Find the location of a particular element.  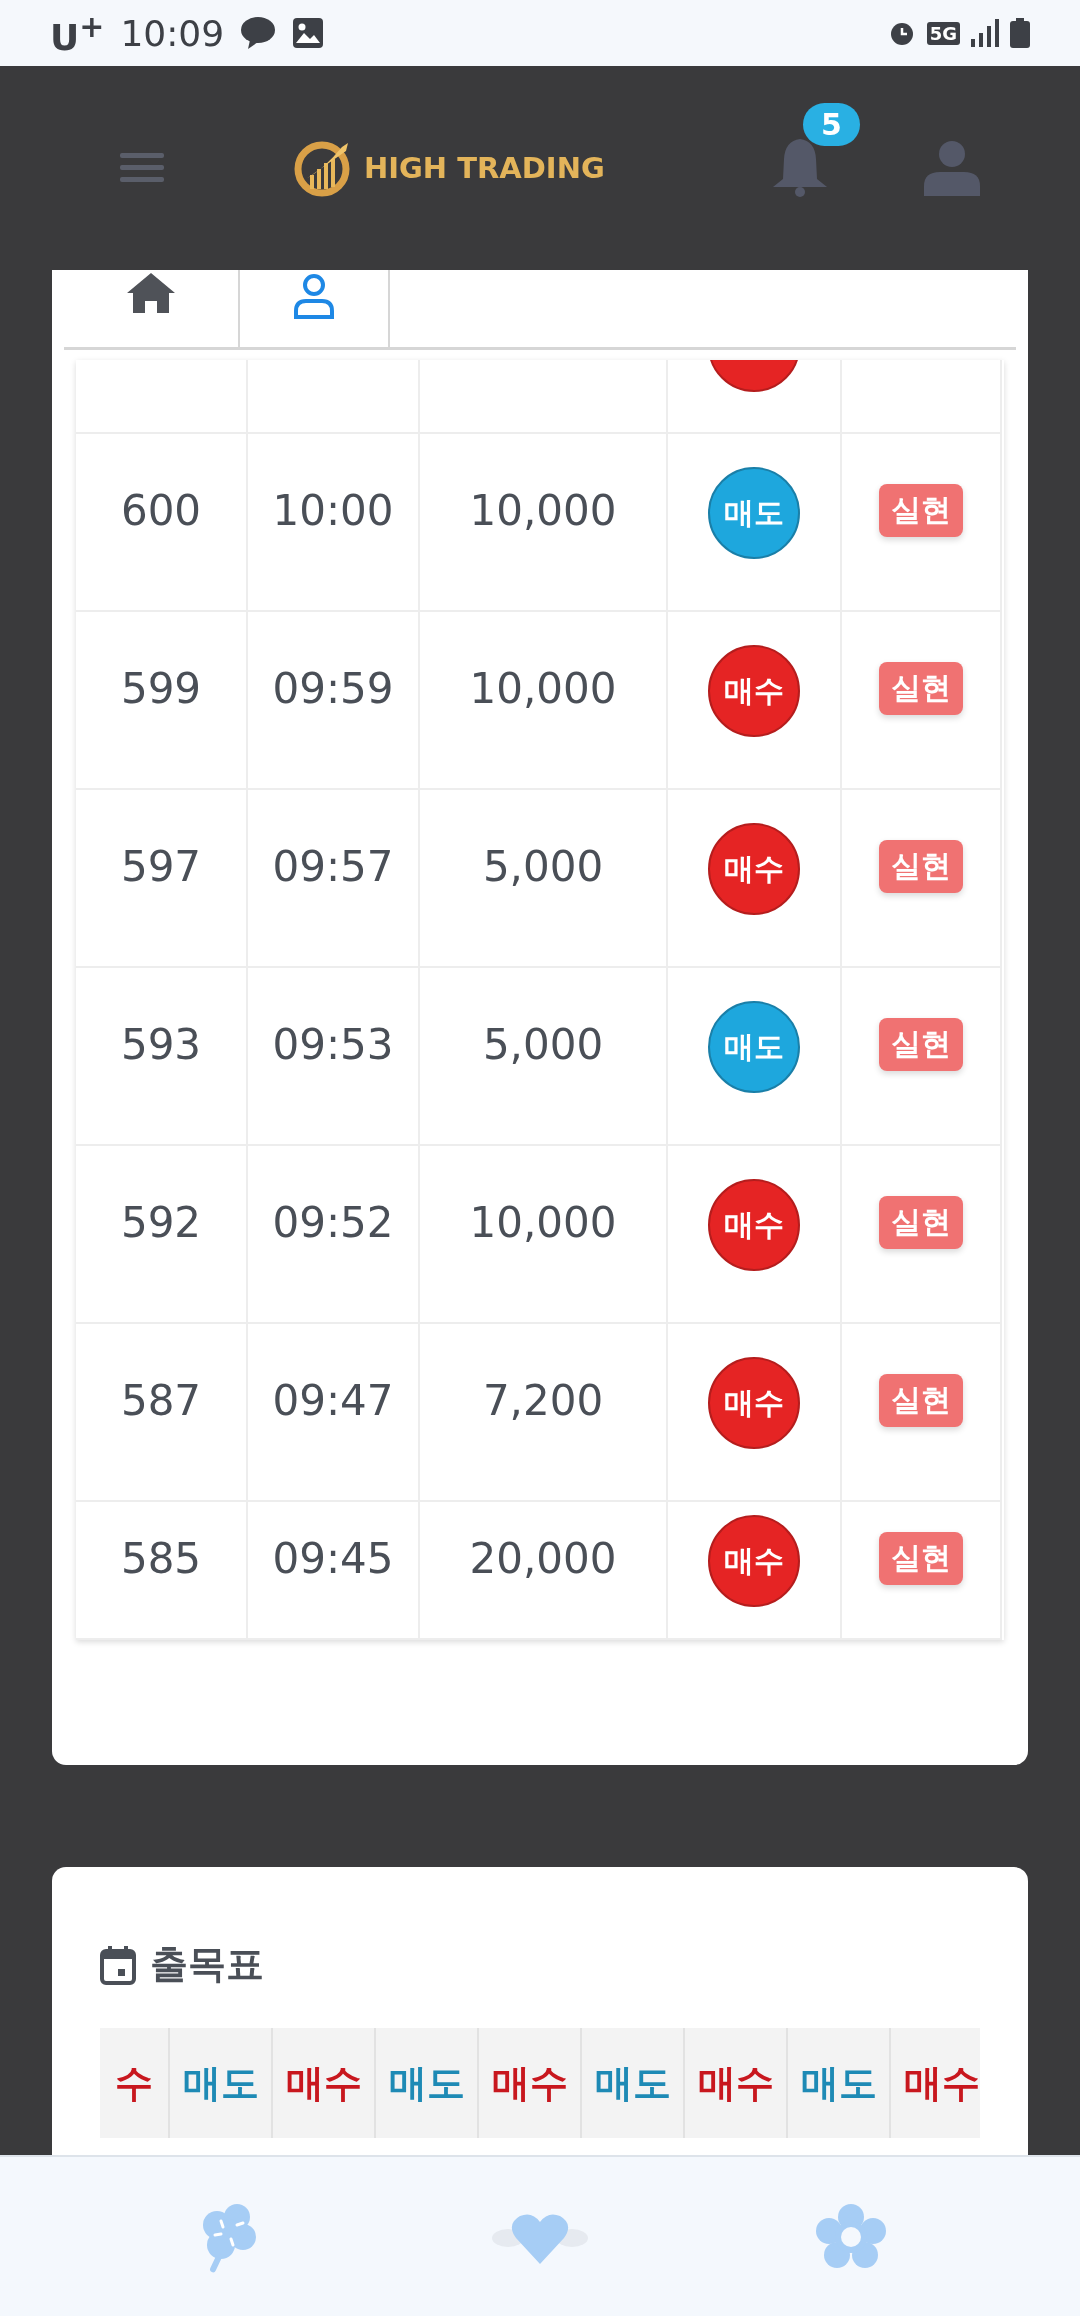

trade-amount: 7,200 is located at coordinates (543, 1400).